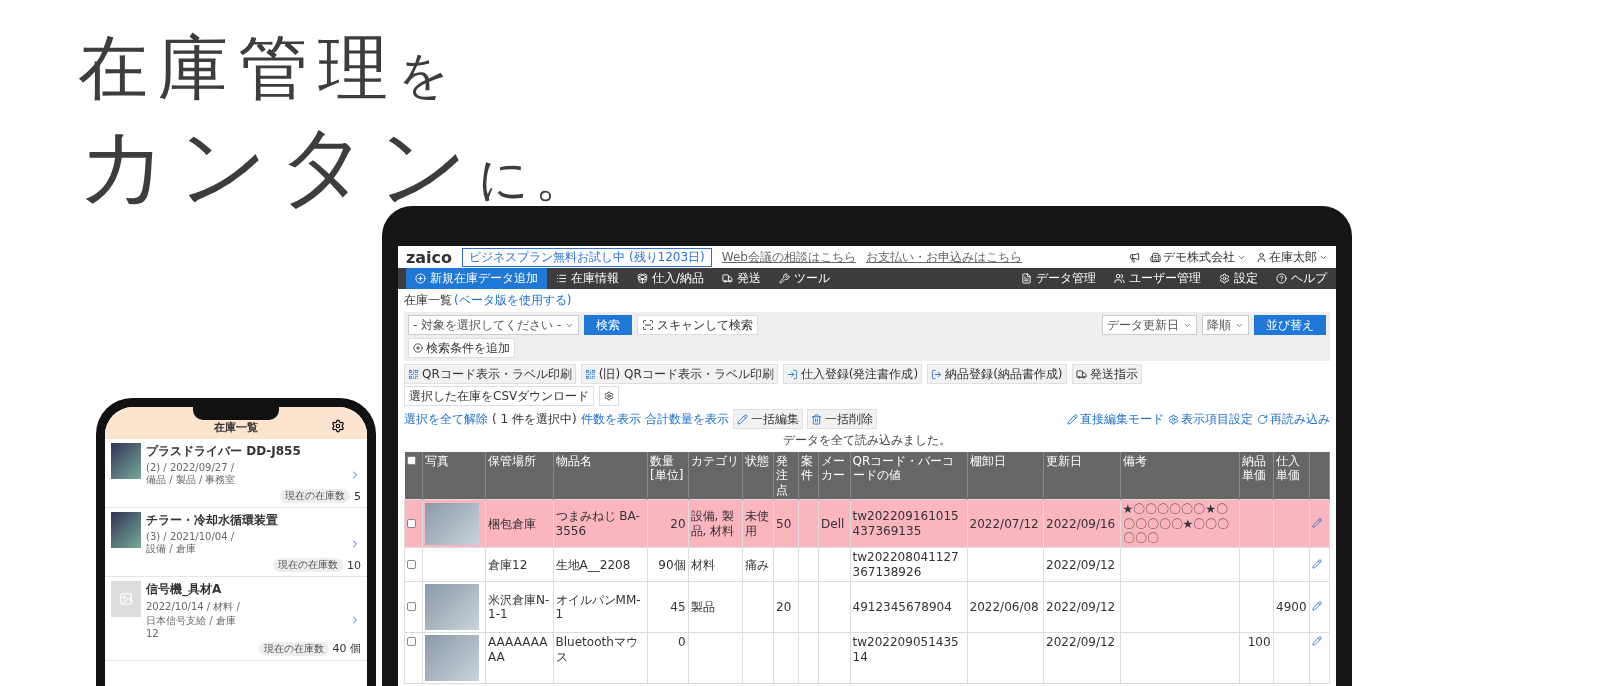 The width and height of the screenshot is (1600, 686). I want to click on nav-item: ツール, so click(805, 278).